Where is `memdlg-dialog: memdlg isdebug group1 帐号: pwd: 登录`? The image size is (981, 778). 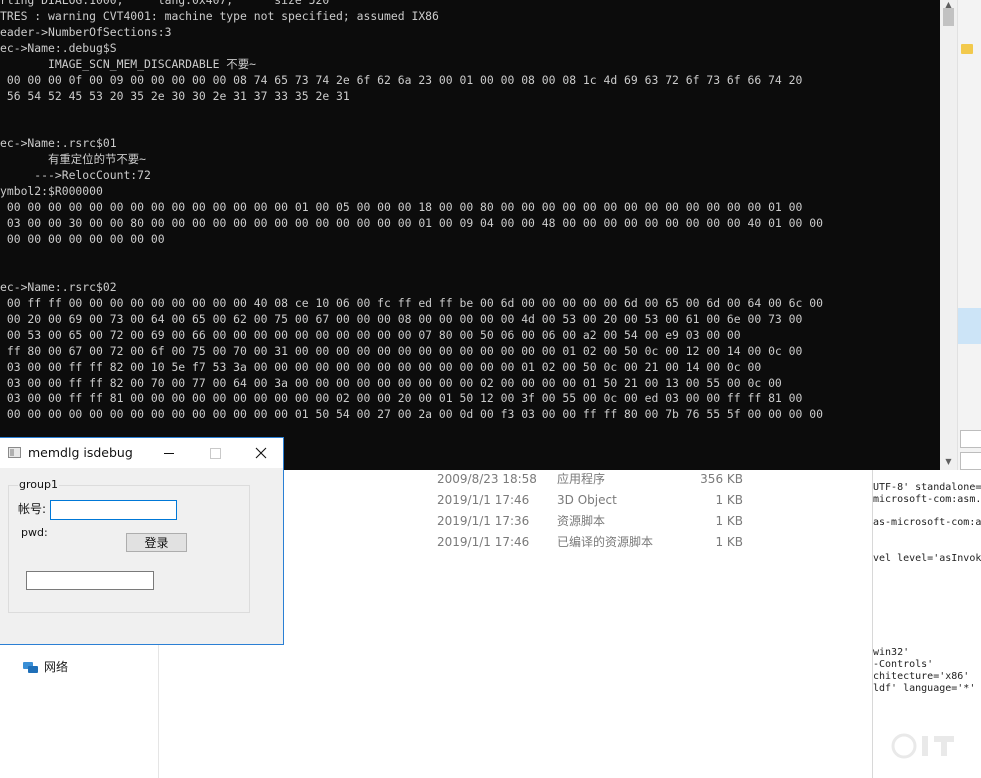 memdlg-dialog: memdlg isdebug group1 帐号: pwd: 登录 is located at coordinates (142, 541).